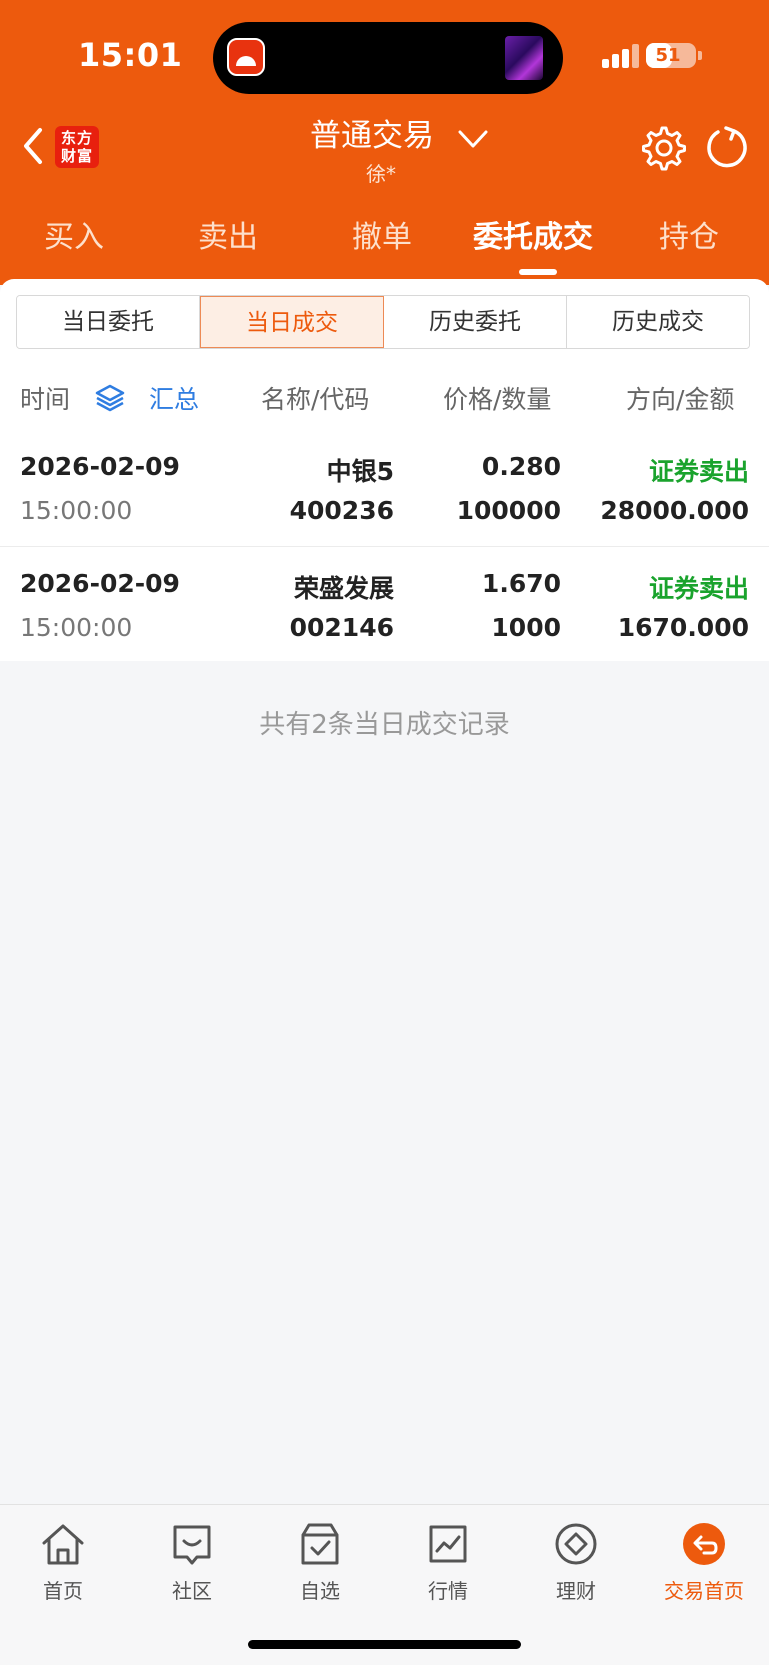  I want to click on trade-return-icon, so click(704, 1544).